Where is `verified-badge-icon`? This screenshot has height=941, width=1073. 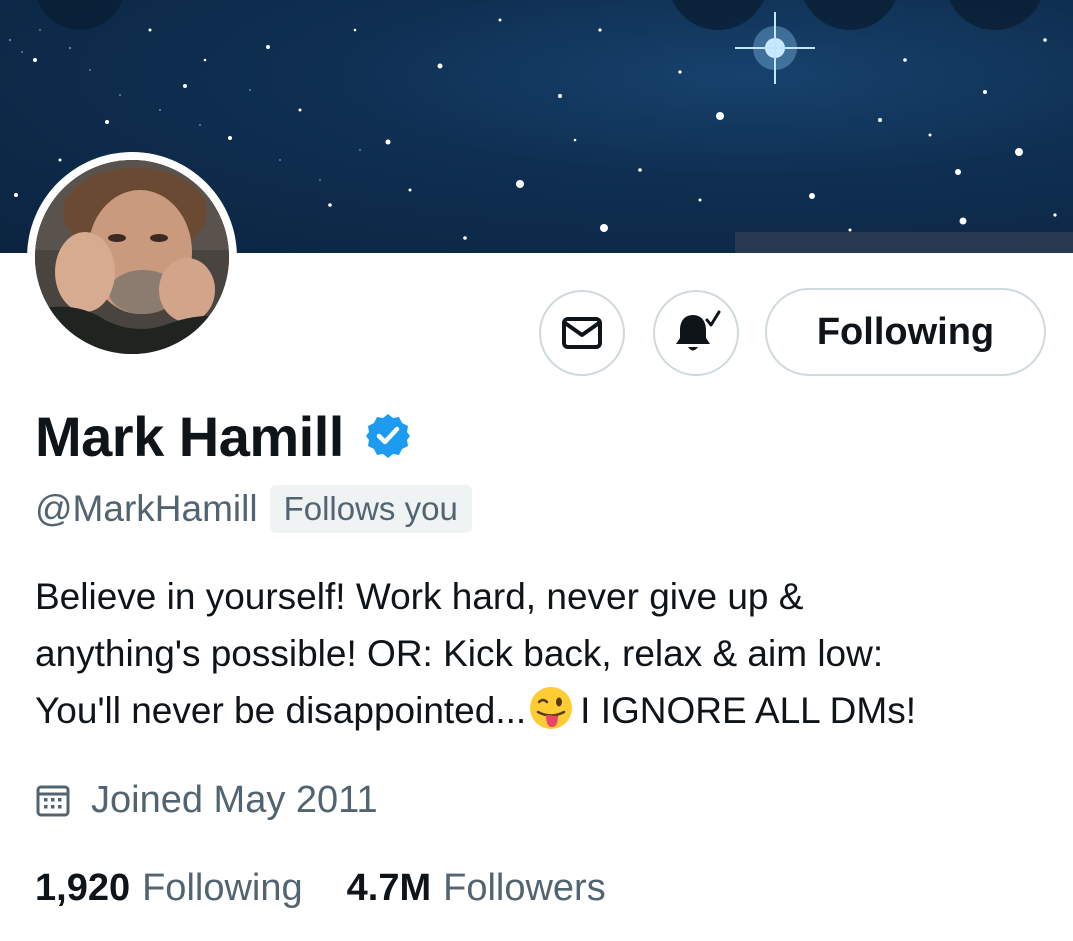
verified-badge-icon is located at coordinates (387, 436).